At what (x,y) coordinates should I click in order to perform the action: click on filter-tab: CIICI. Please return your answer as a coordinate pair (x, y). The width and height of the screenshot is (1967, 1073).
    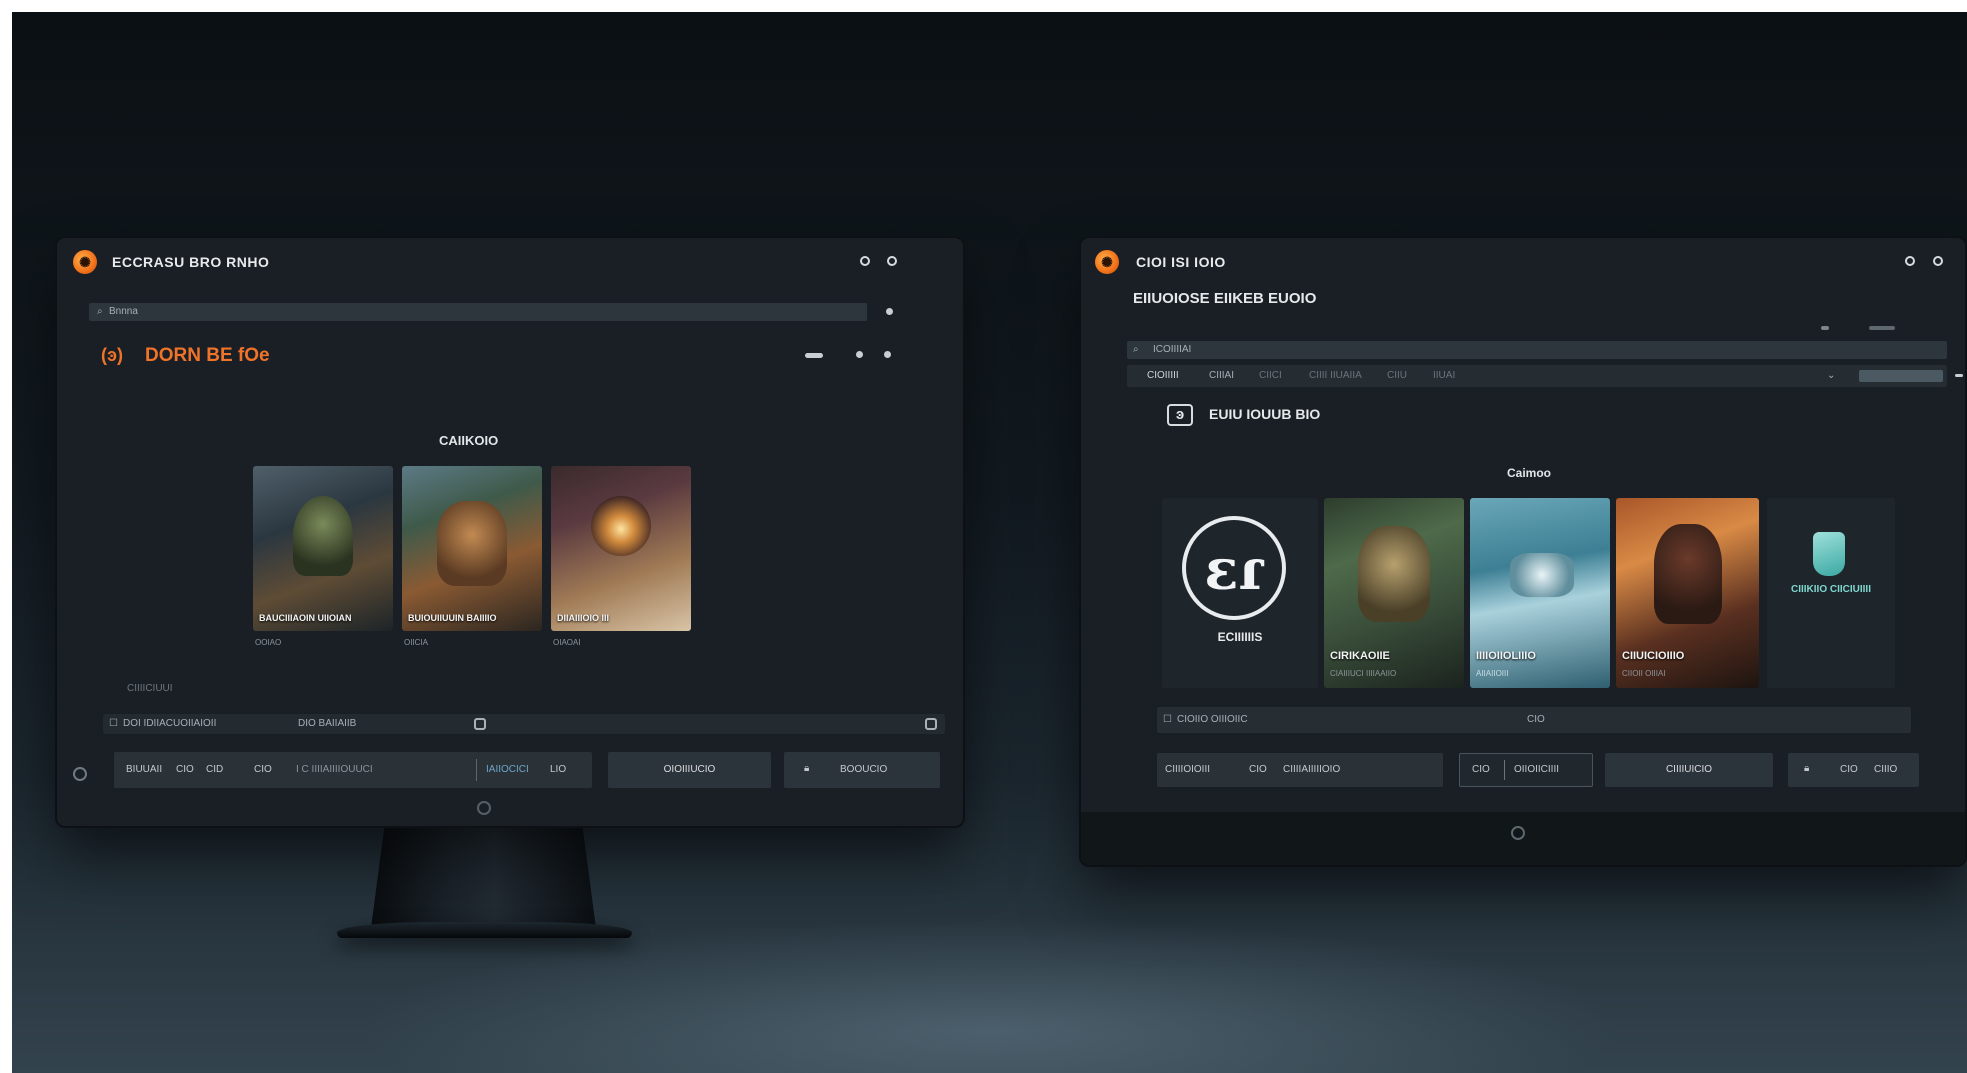
    Looking at the image, I should click on (1270, 375).